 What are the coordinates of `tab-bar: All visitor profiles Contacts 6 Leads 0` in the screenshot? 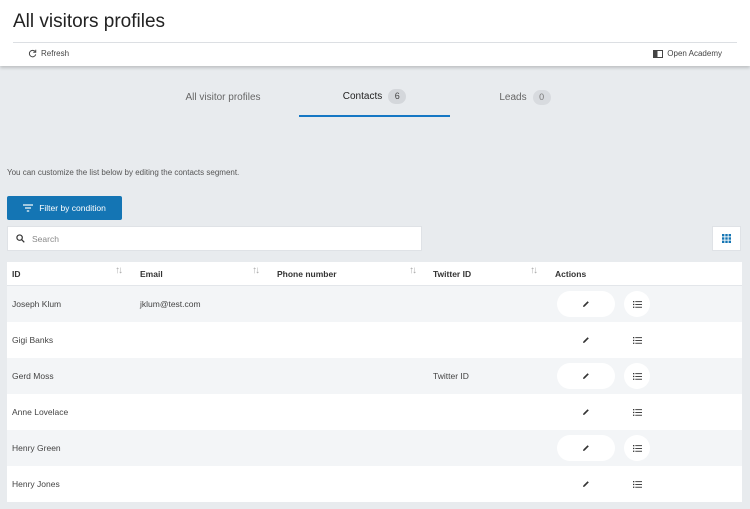 It's located at (375, 98).